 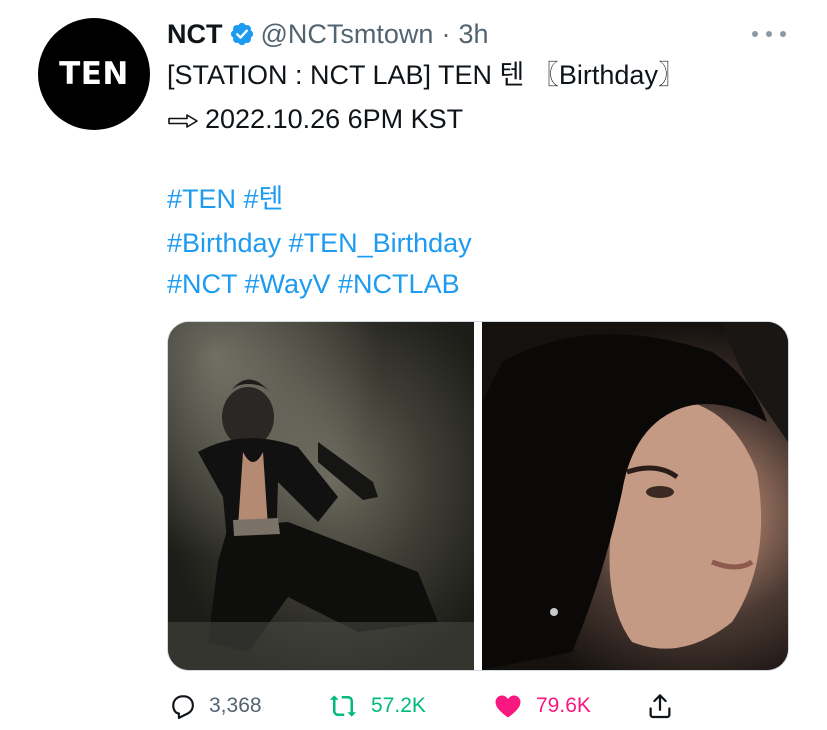 What do you see at coordinates (473, 34) in the screenshot?
I see `tweet-timestamp: 3h` at bounding box center [473, 34].